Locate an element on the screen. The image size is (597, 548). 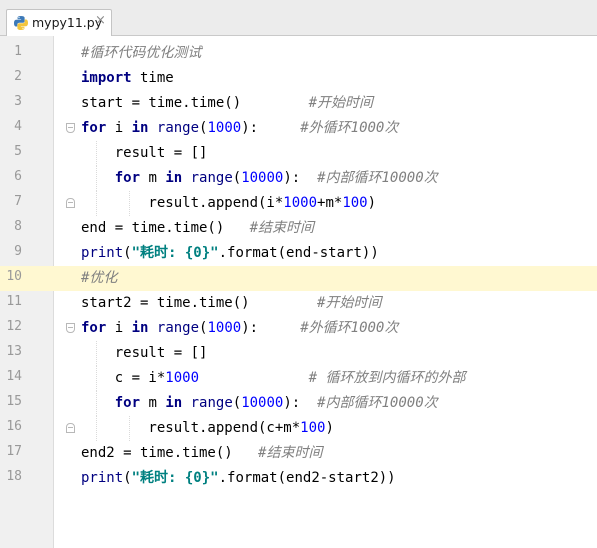
code-line: 8 end = time.time() #结束时间 is located at coordinates (298, 228).